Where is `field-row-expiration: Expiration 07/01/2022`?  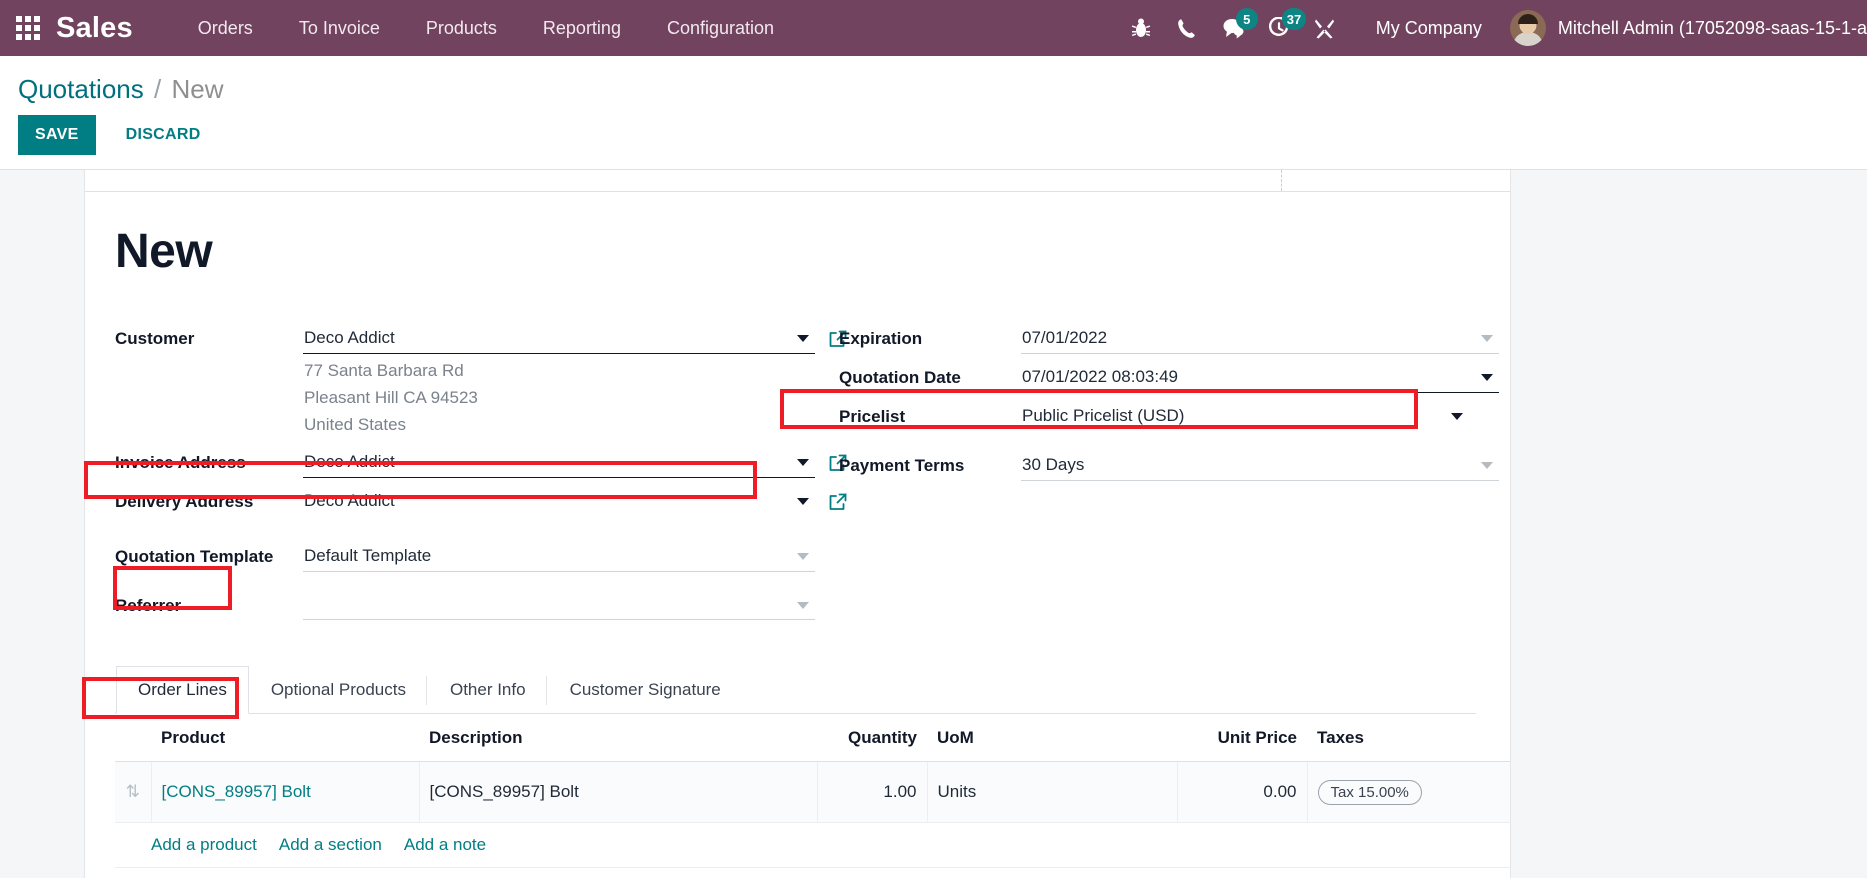
field-row-expiration: Expiration 07/01/2022 is located at coordinates (1169, 339).